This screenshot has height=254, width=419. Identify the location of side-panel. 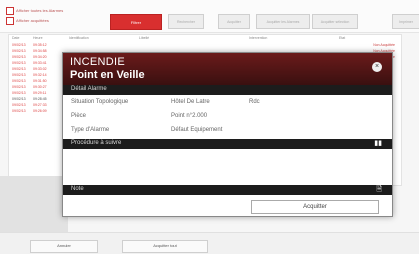
(34, 206).